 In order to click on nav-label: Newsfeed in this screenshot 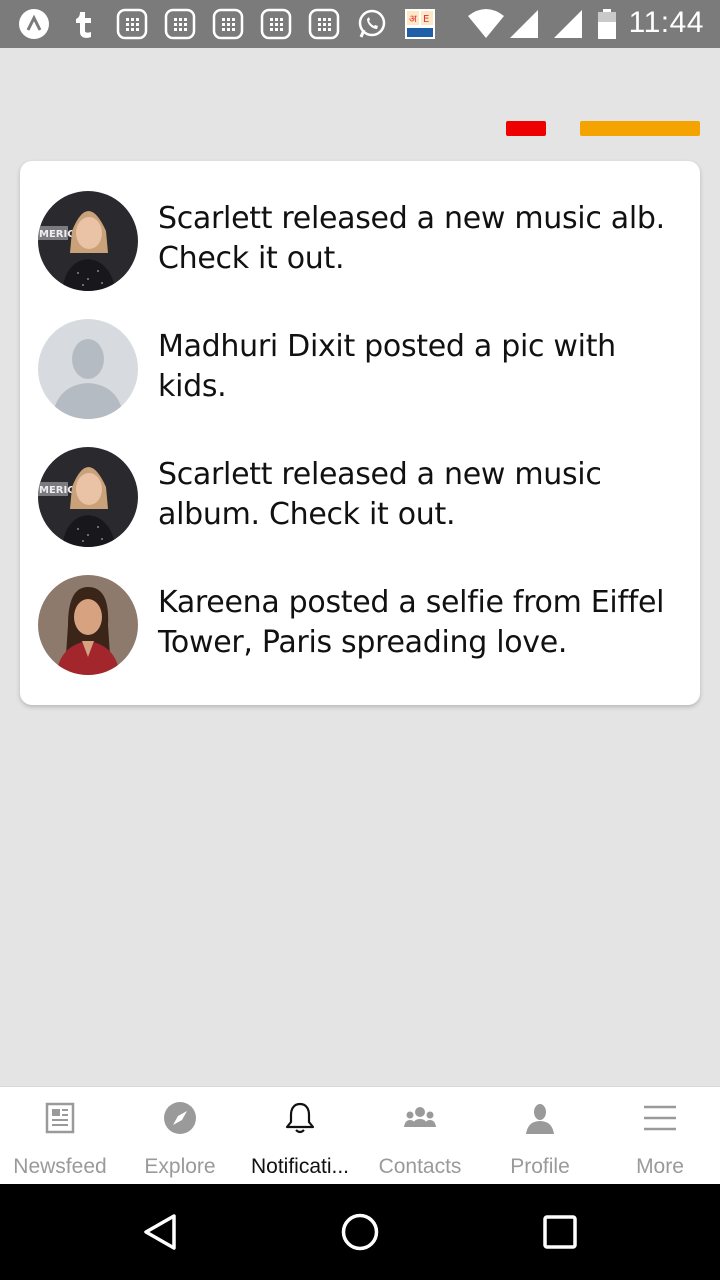, I will do `click(60, 1166)`.